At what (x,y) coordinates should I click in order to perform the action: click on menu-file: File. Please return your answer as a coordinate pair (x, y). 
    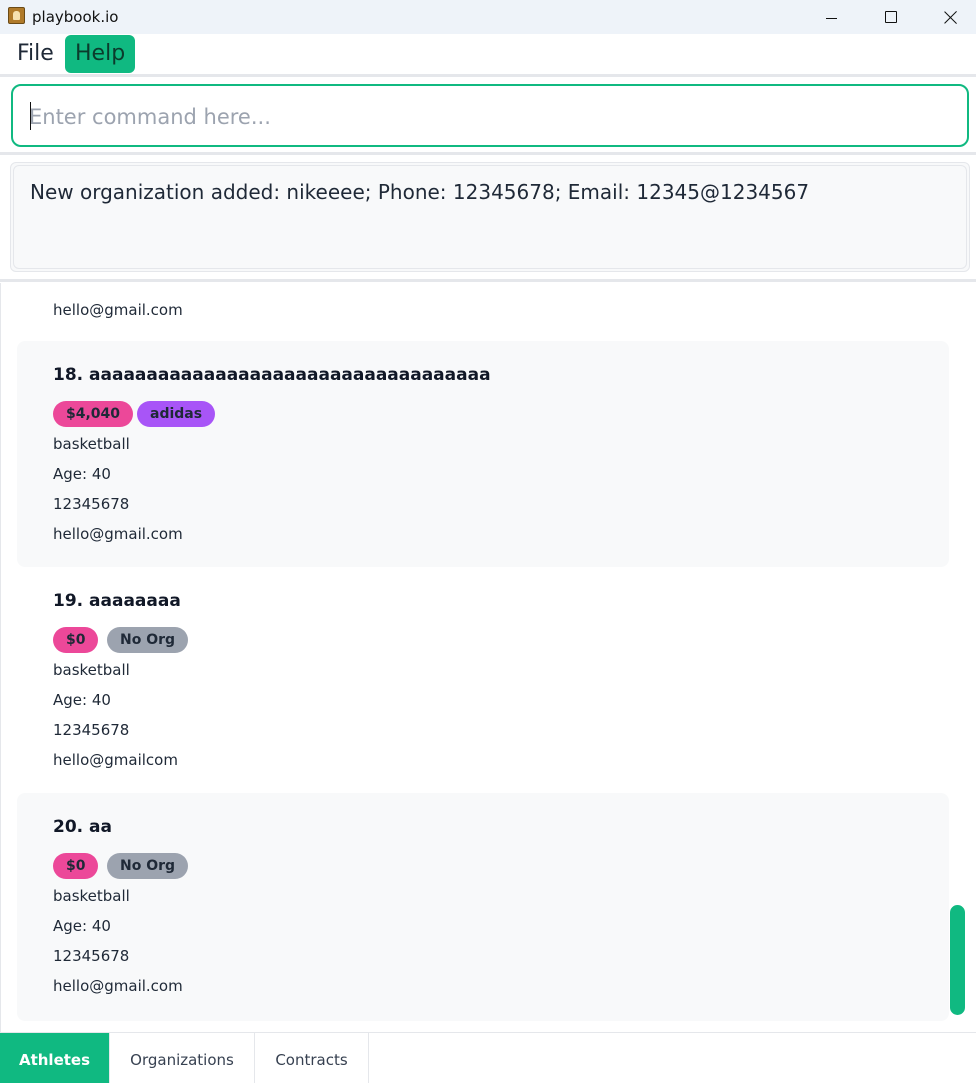
    Looking at the image, I should click on (35, 54).